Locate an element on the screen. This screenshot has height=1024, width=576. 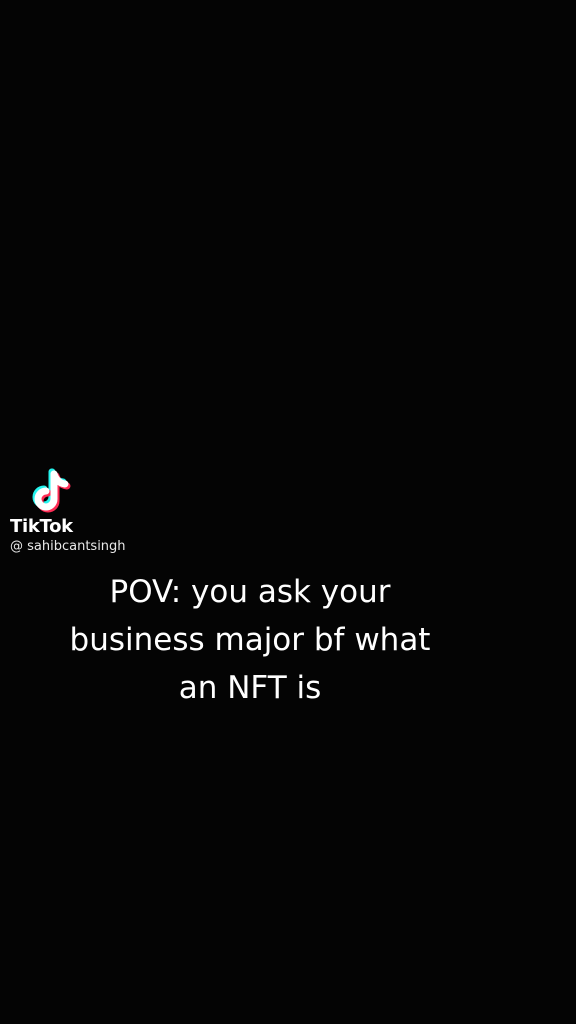
caption-line: business major bf what is located at coordinates (250, 640).